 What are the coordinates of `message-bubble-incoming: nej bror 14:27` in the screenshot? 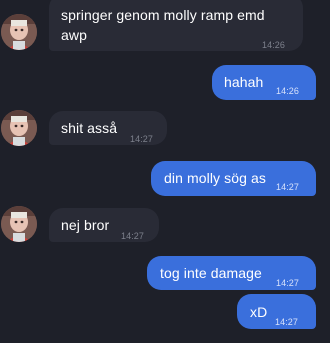 It's located at (104, 225).